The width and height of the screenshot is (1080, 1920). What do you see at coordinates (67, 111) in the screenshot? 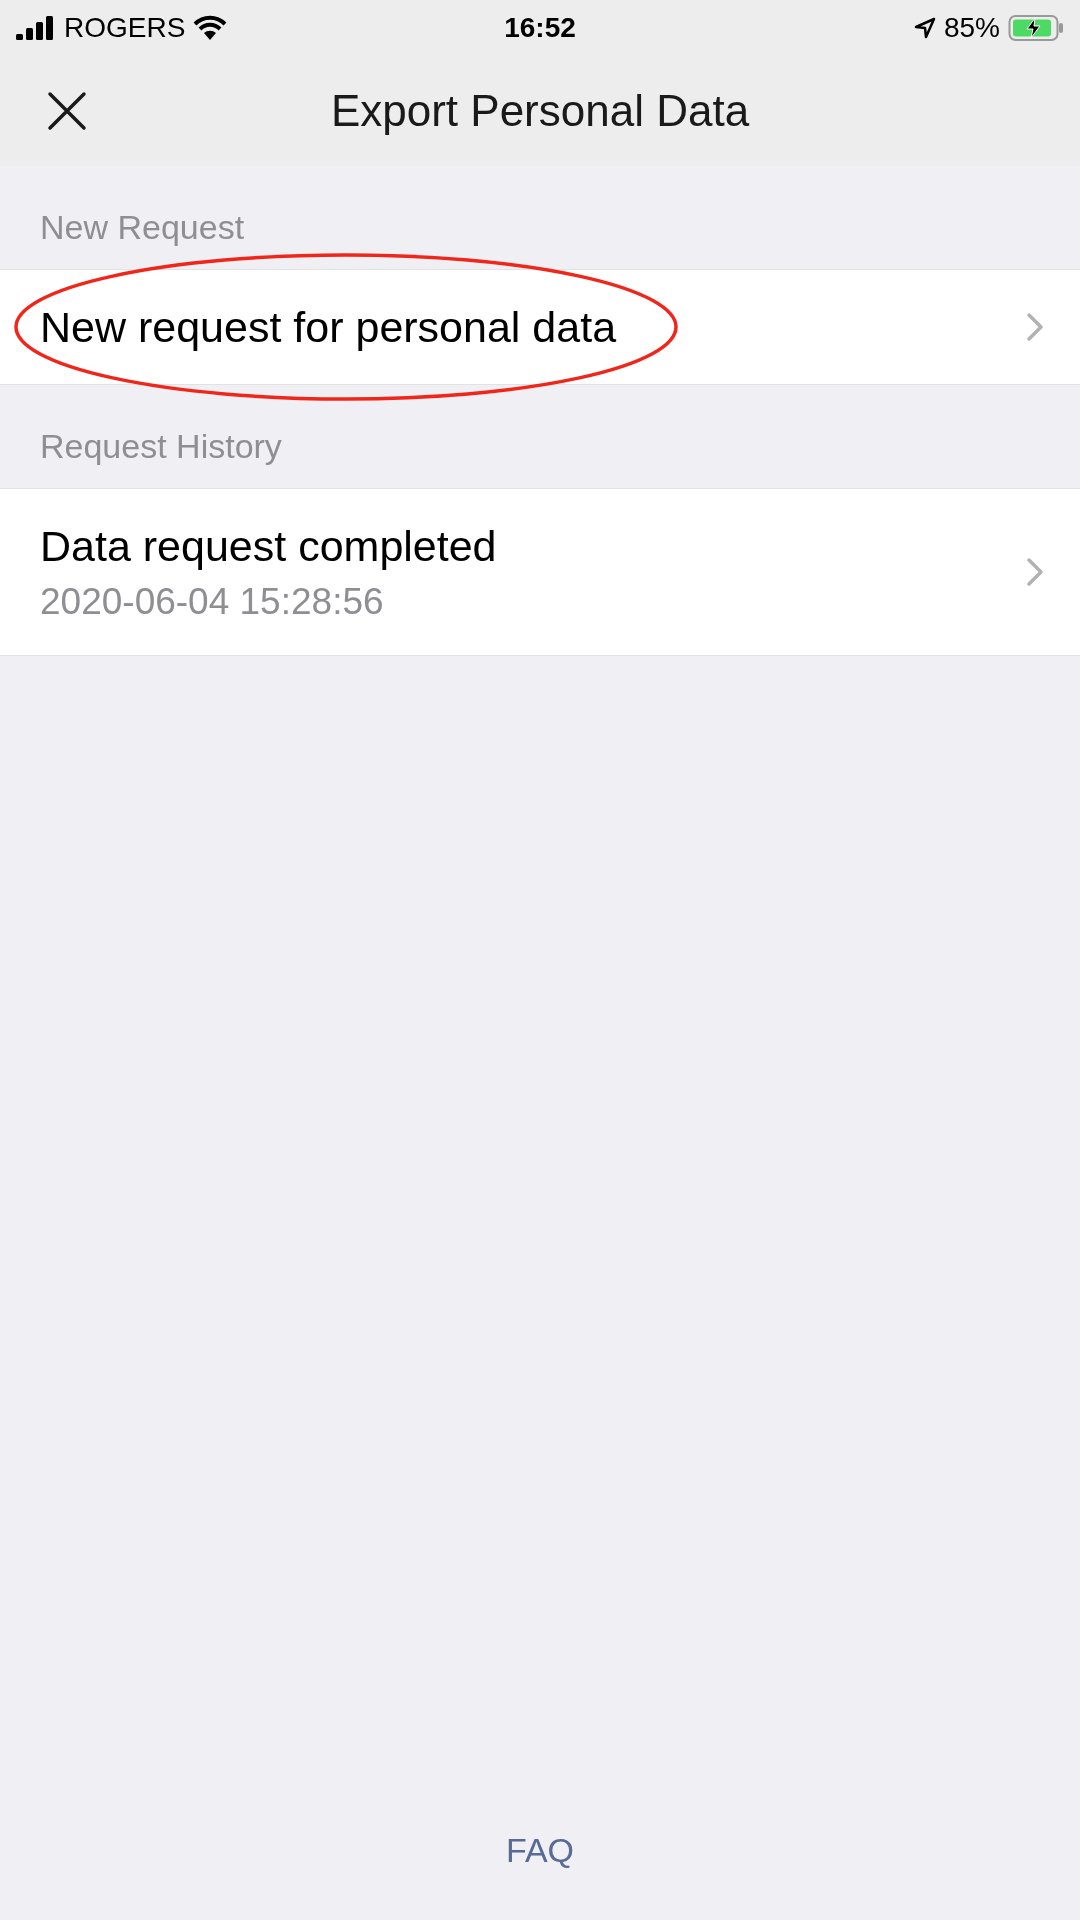
I see `close-icon` at bounding box center [67, 111].